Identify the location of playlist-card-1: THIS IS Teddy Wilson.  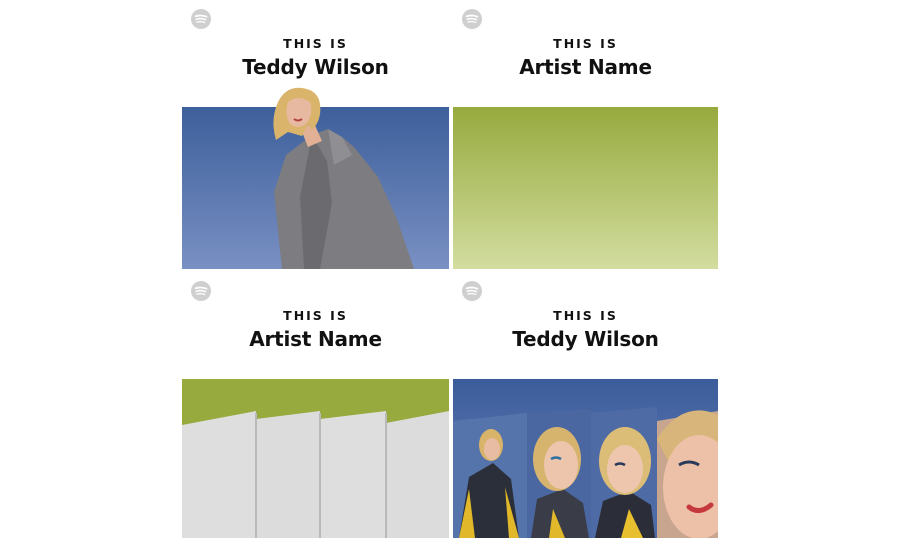
(315, 134).